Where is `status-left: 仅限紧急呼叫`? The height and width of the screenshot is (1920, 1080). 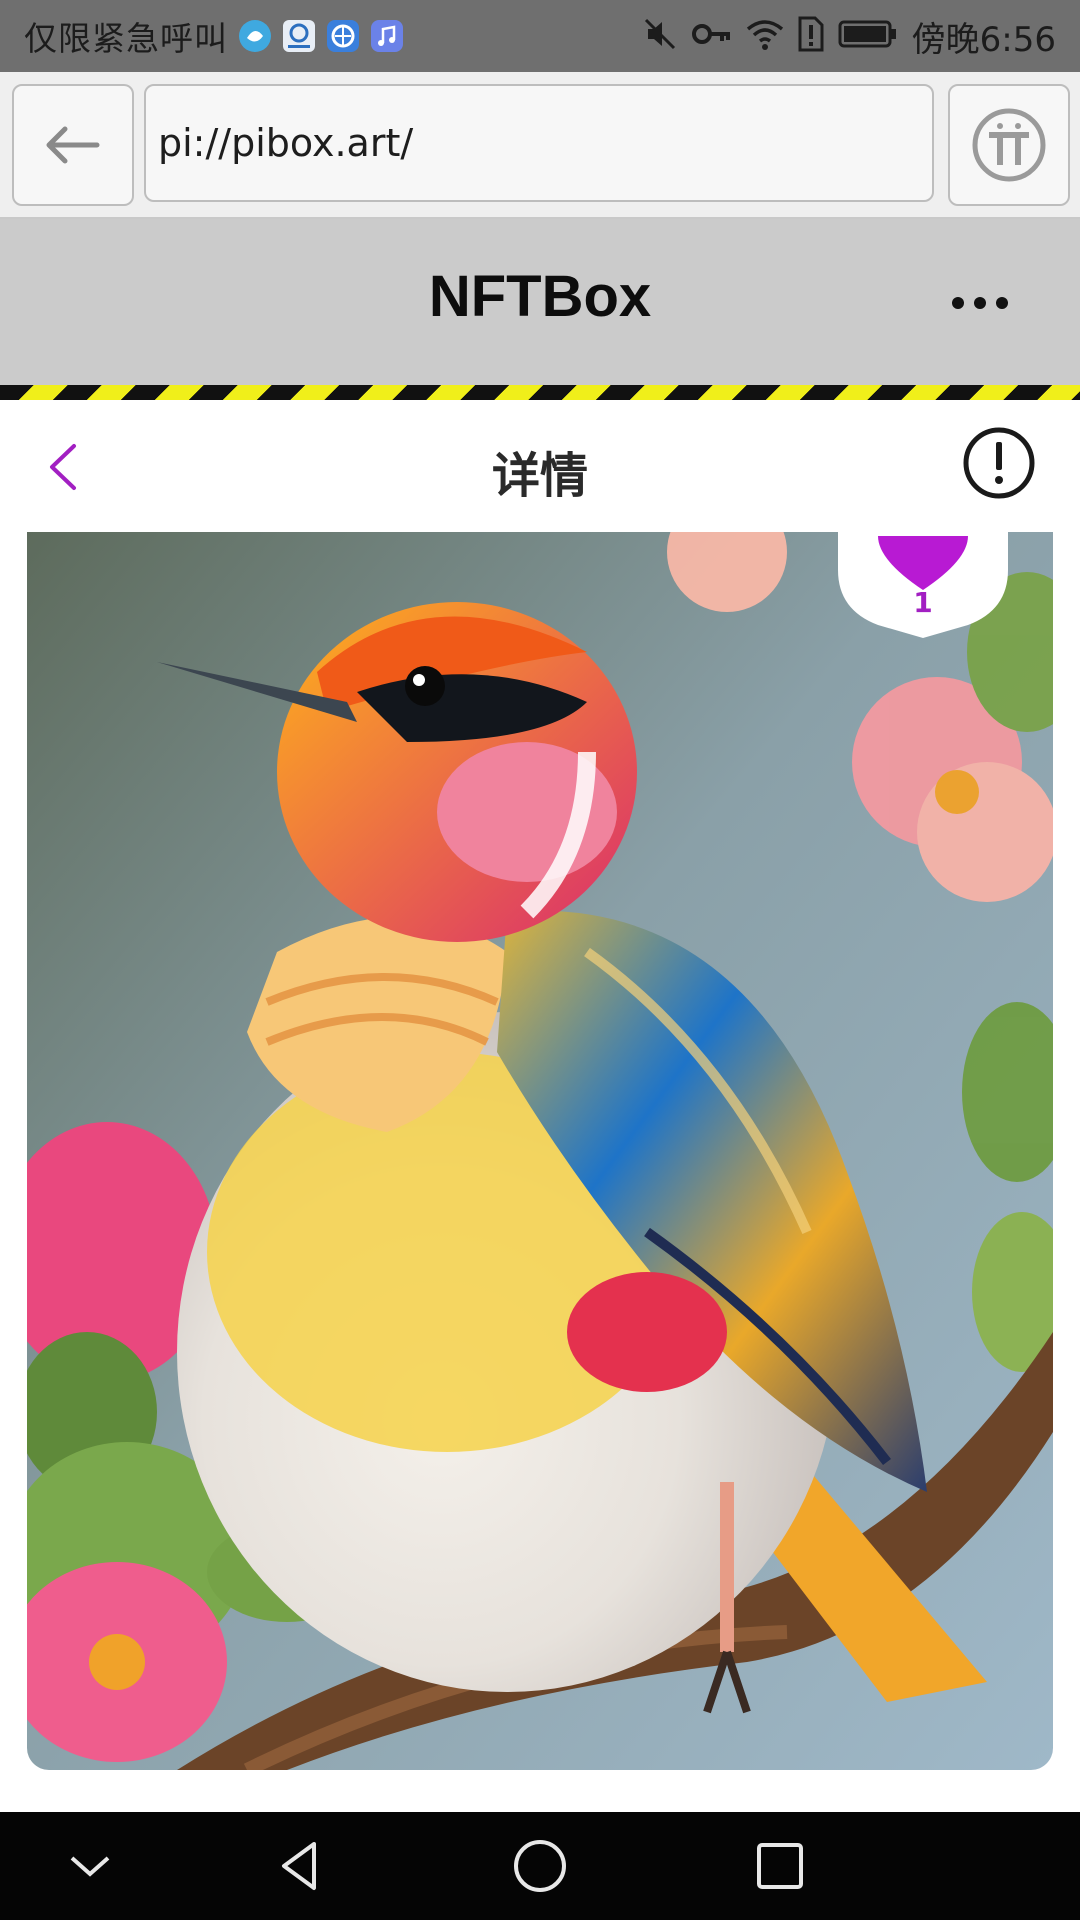
status-left: 仅限紧急呼叫 is located at coordinates (214, 36).